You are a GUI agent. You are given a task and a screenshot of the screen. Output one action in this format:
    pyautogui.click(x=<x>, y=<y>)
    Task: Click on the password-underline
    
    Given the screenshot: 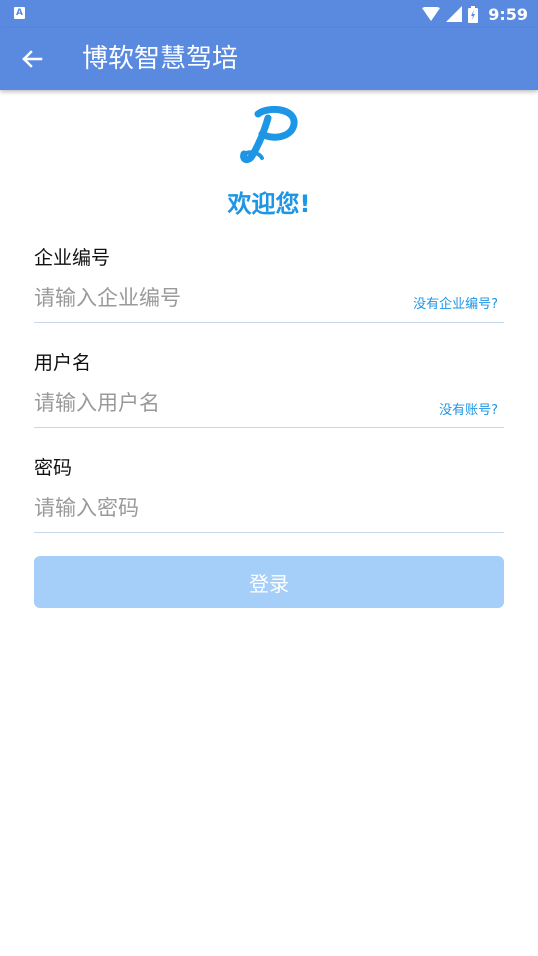 What is the action you would take?
    pyautogui.click(x=269, y=532)
    